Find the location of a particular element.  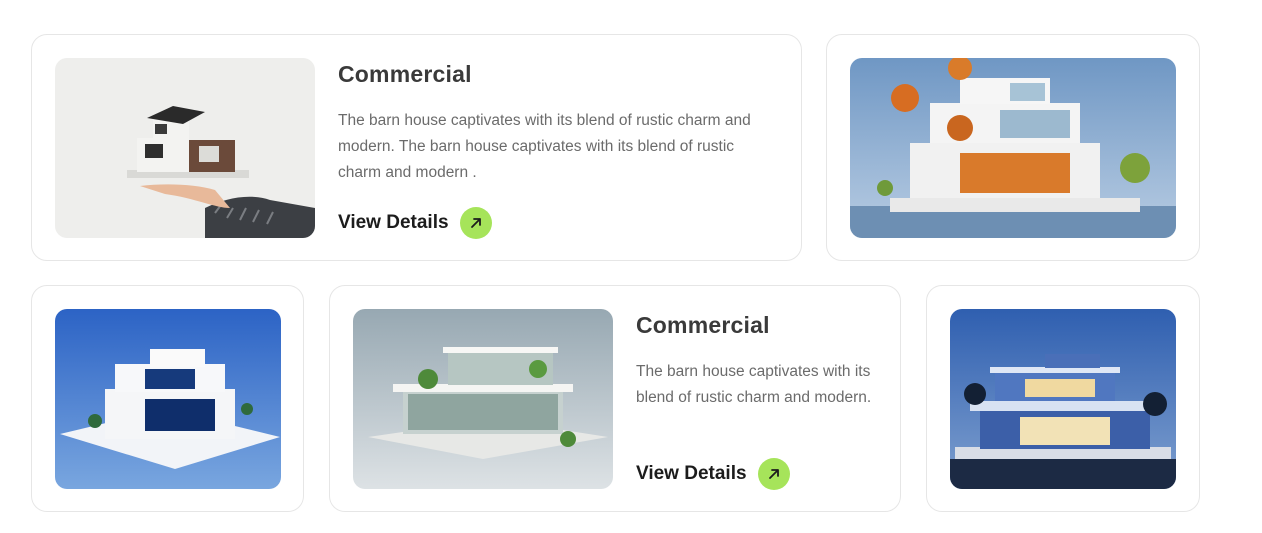

modern-house-at-night-image is located at coordinates (1063, 399).